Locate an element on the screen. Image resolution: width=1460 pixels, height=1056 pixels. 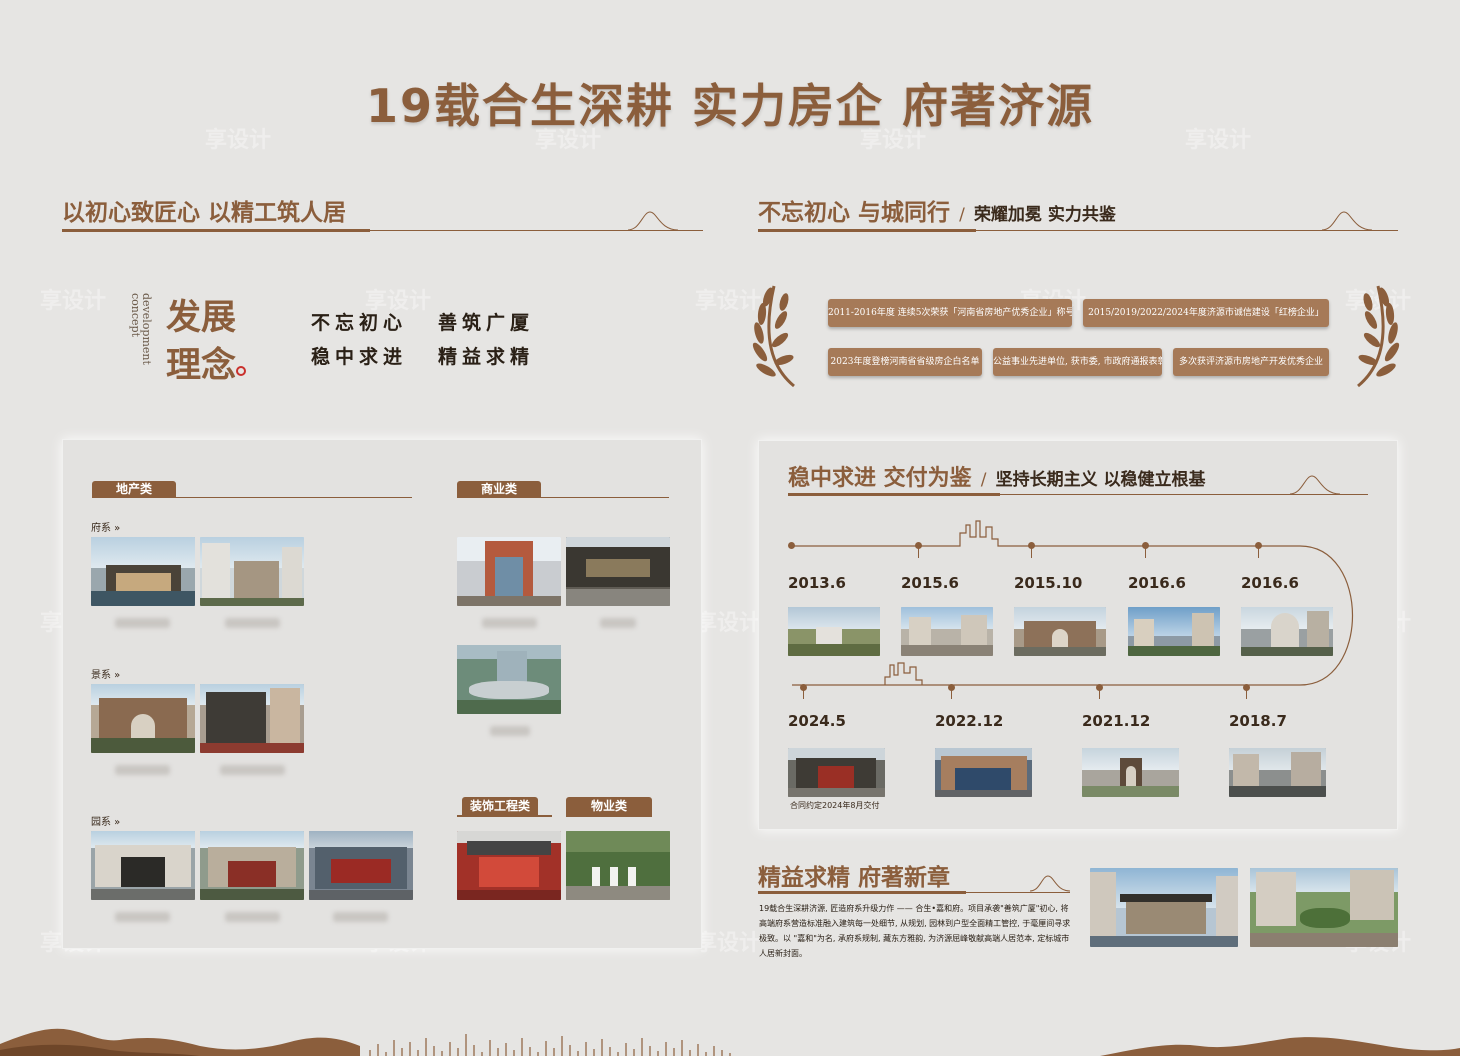
section-right-title: 不忘初心 与城同行 is located at coordinates (854, 213).